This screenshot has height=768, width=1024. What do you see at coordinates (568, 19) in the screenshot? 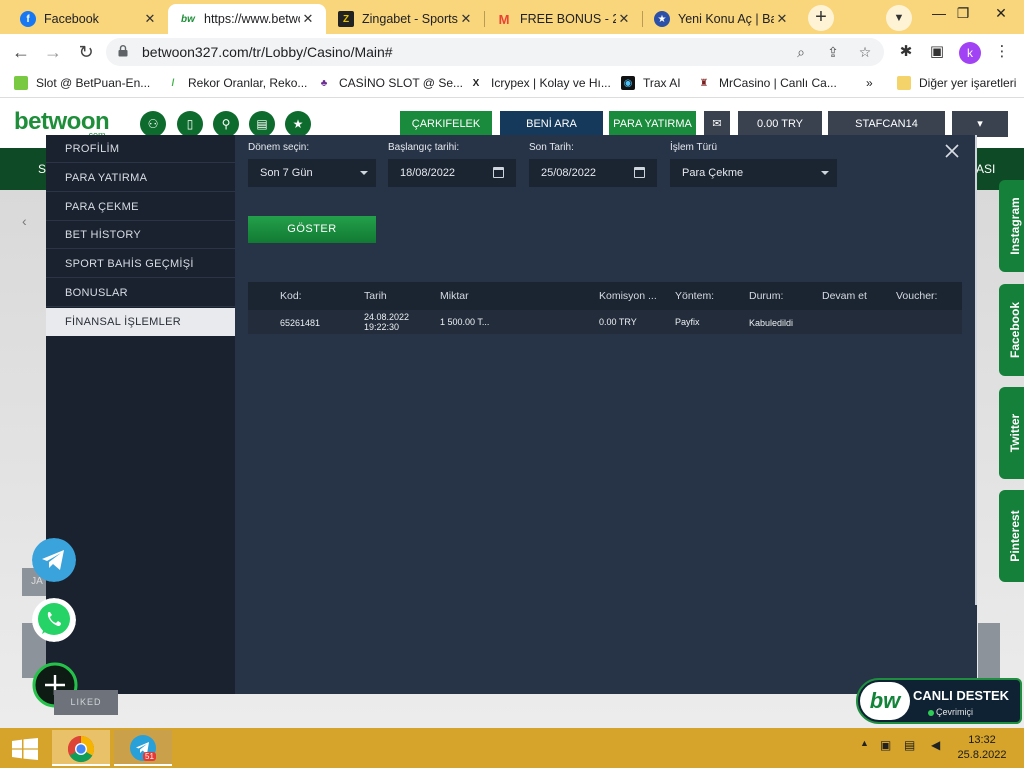
I see `tab-title: FREE BONUS - 20` at bounding box center [568, 19].